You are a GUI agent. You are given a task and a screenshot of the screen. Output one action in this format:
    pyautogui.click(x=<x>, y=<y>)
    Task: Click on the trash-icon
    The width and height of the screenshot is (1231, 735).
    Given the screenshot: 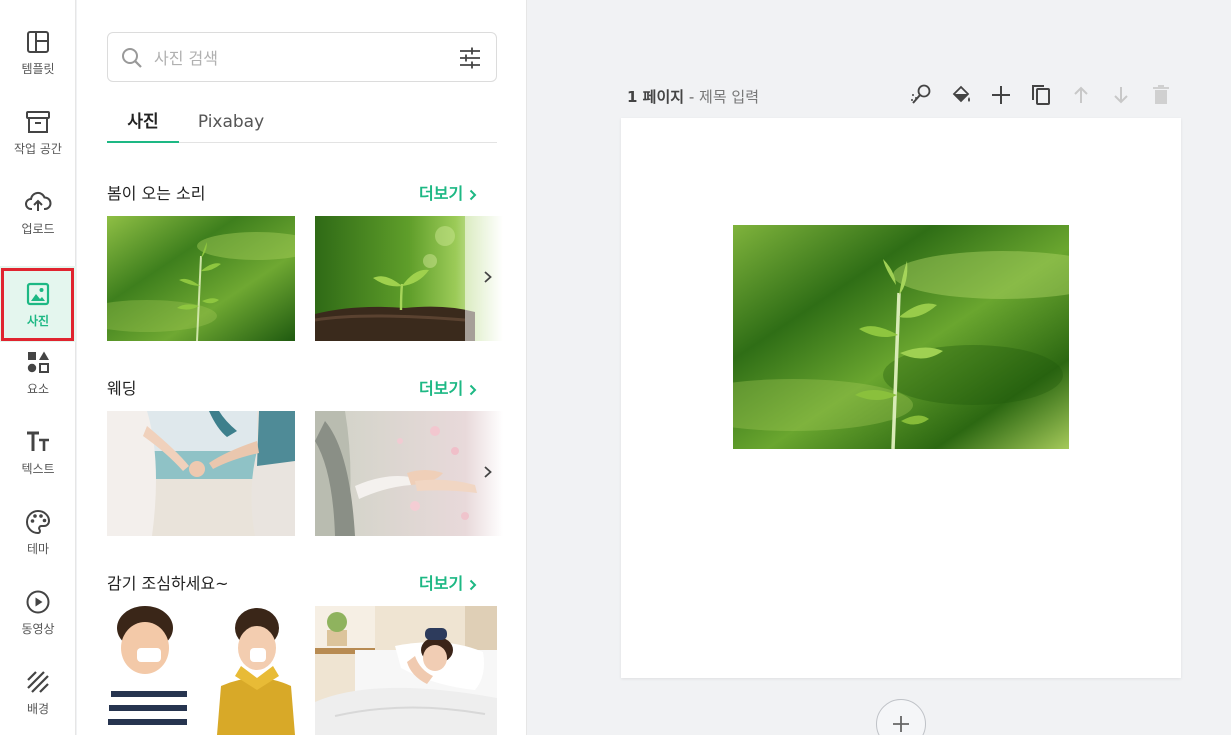 What is the action you would take?
    pyautogui.click(x=1161, y=94)
    